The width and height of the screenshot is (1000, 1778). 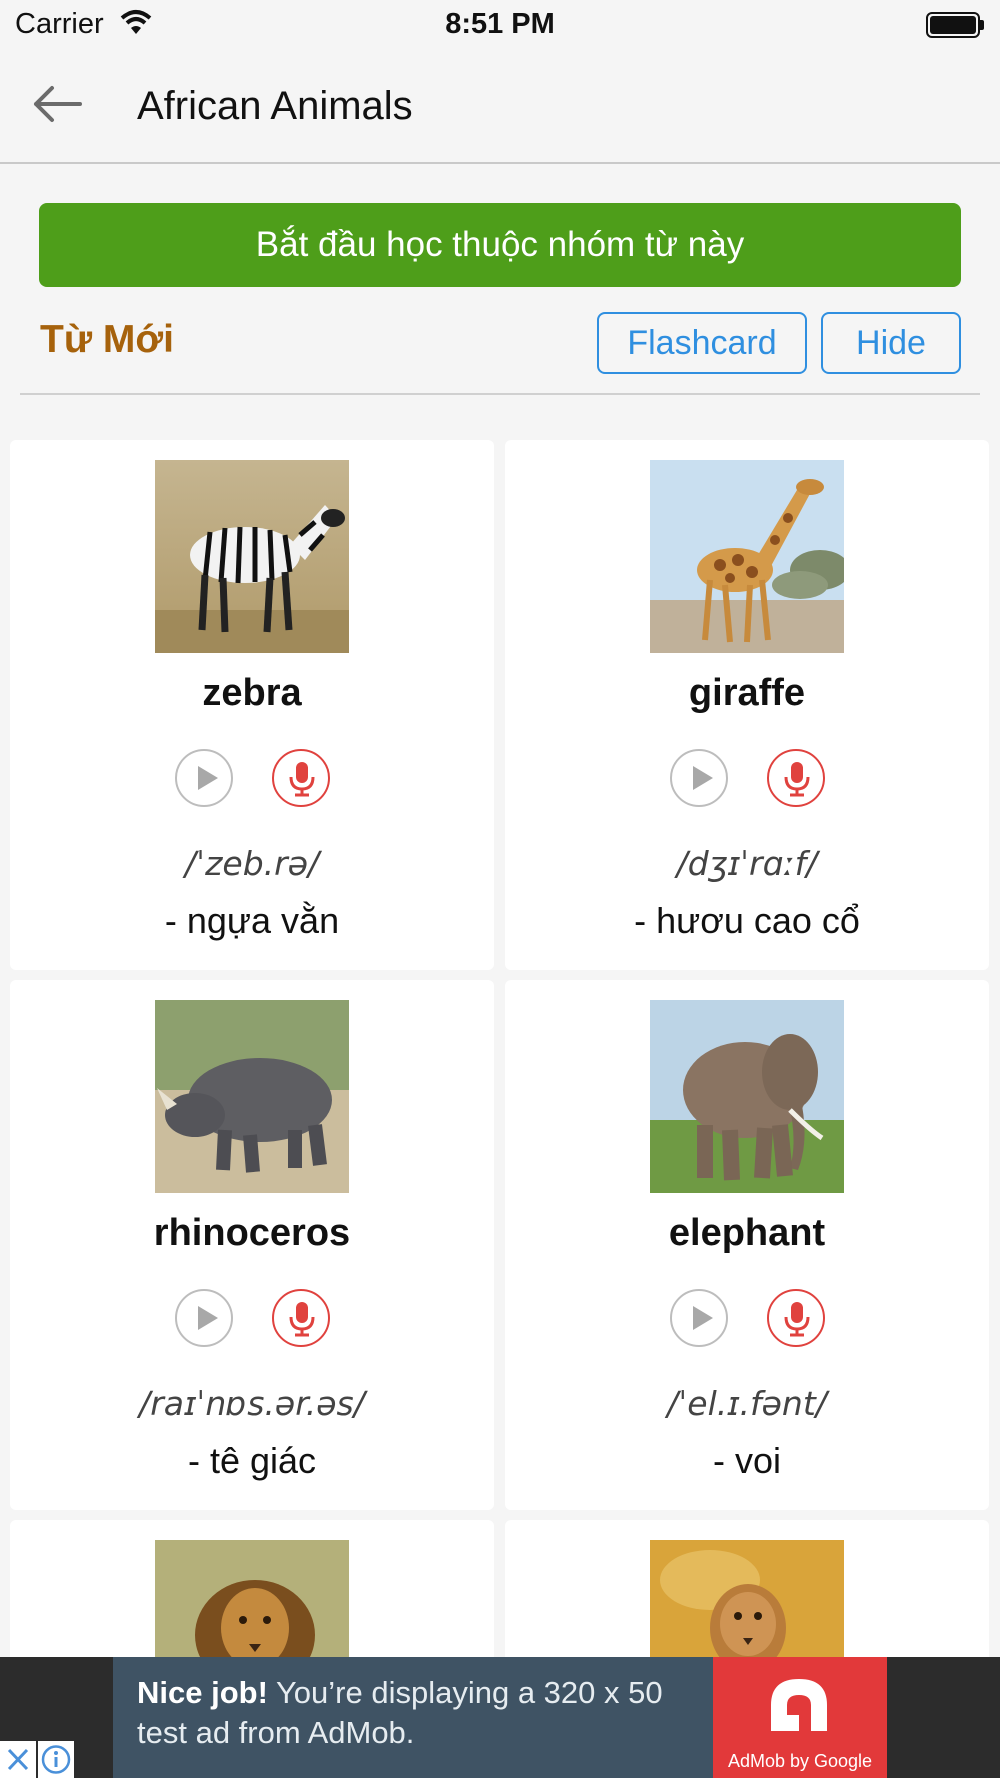 I want to click on back-arrow-icon, so click(x=58, y=104).